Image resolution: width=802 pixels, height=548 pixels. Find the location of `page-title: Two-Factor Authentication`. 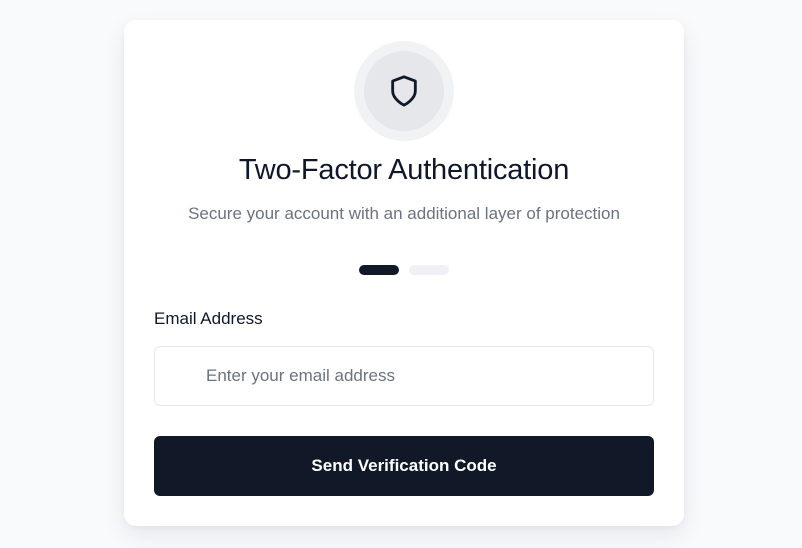

page-title: Two-Factor Authentication is located at coordinates (404, 170).